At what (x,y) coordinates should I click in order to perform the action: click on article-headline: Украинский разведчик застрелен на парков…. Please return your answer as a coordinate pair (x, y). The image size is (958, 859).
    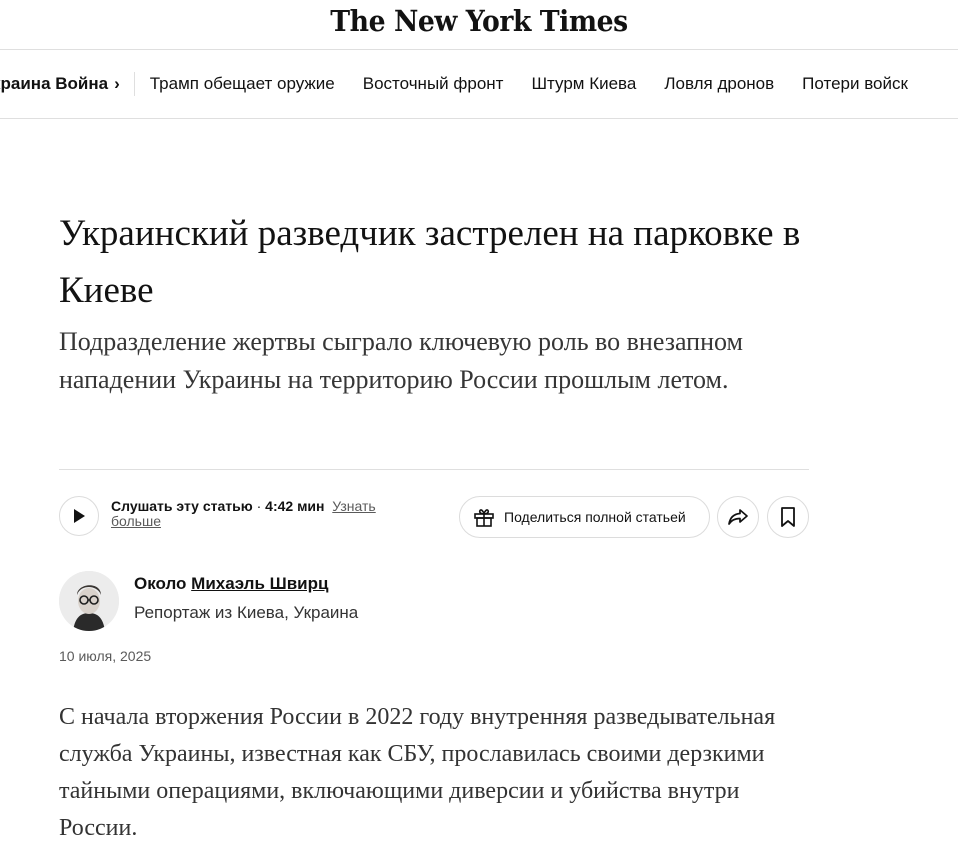
    Looking at the image, I should click on (430, 262).